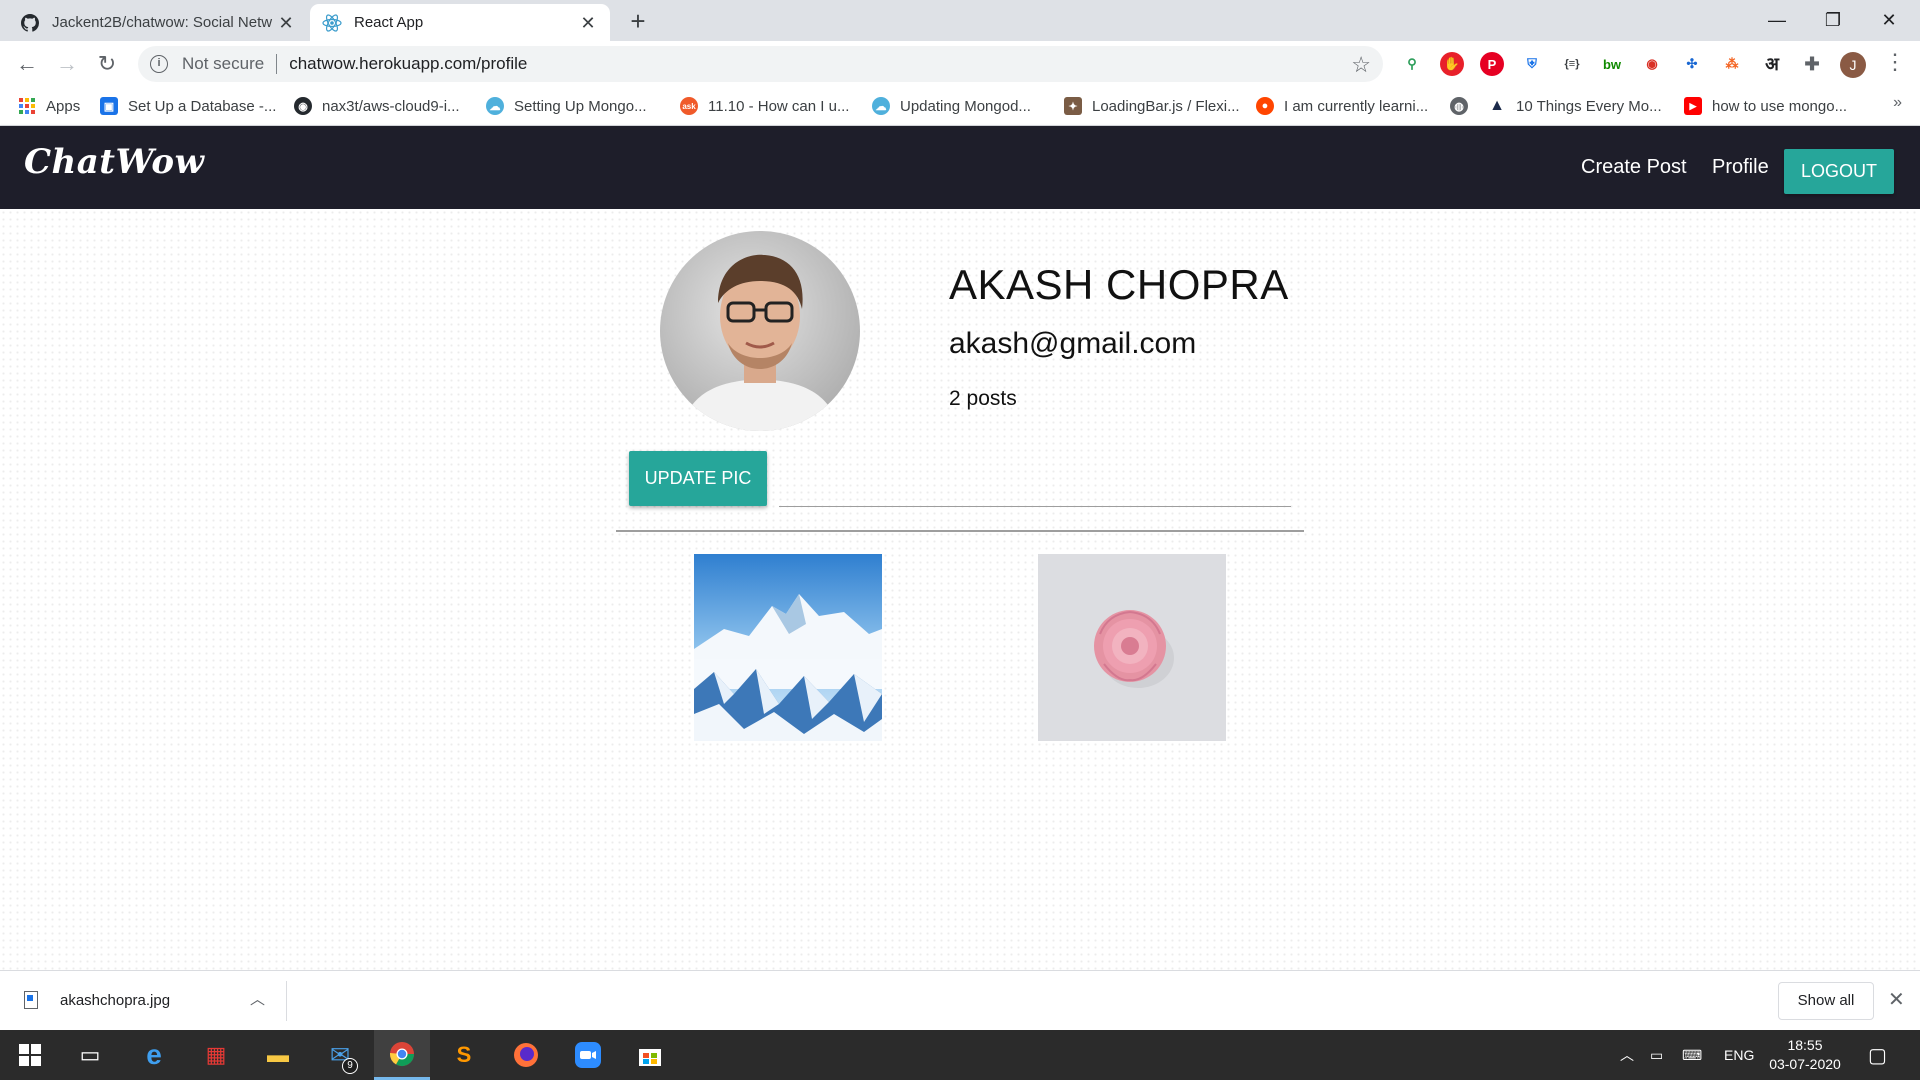  Describe the element at coordinates (588, 1055) in the screenshot. I see `zoom-icon` at that location.